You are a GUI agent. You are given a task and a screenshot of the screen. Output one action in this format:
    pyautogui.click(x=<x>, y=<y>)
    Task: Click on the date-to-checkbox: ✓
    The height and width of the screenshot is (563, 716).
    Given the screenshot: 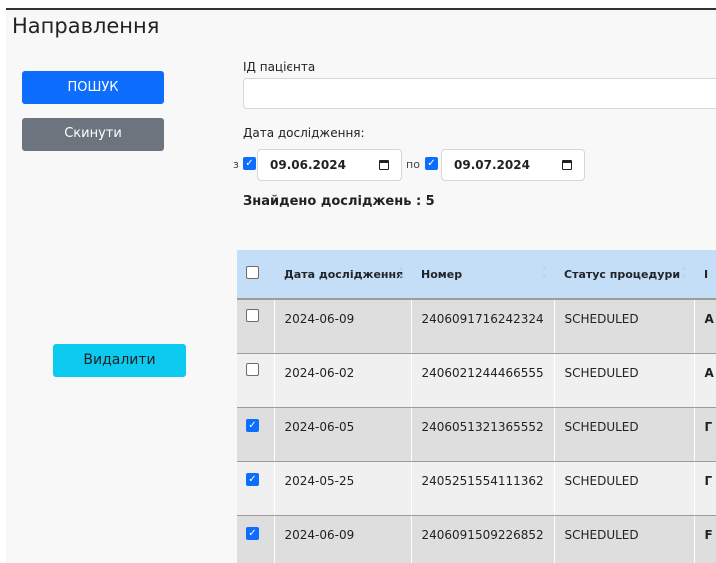 What is the action you would take?
    pyautogui.click(x=431, y=163)
    